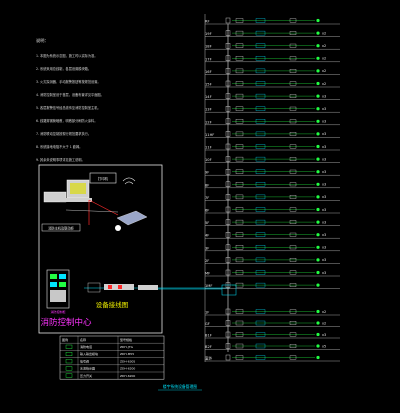  What do you see at coordinates (112, 304) in the screenshot?
I see `wiring-title: 设备接线图` at bounding box center [112, 304].